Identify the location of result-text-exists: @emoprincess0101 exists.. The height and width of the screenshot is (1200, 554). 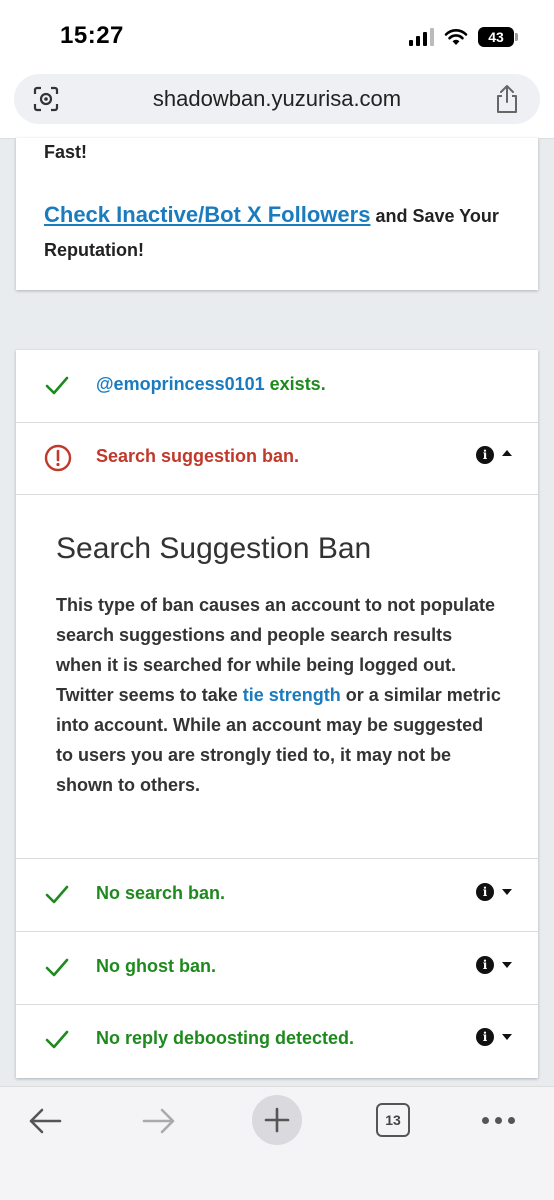
(211, 384).